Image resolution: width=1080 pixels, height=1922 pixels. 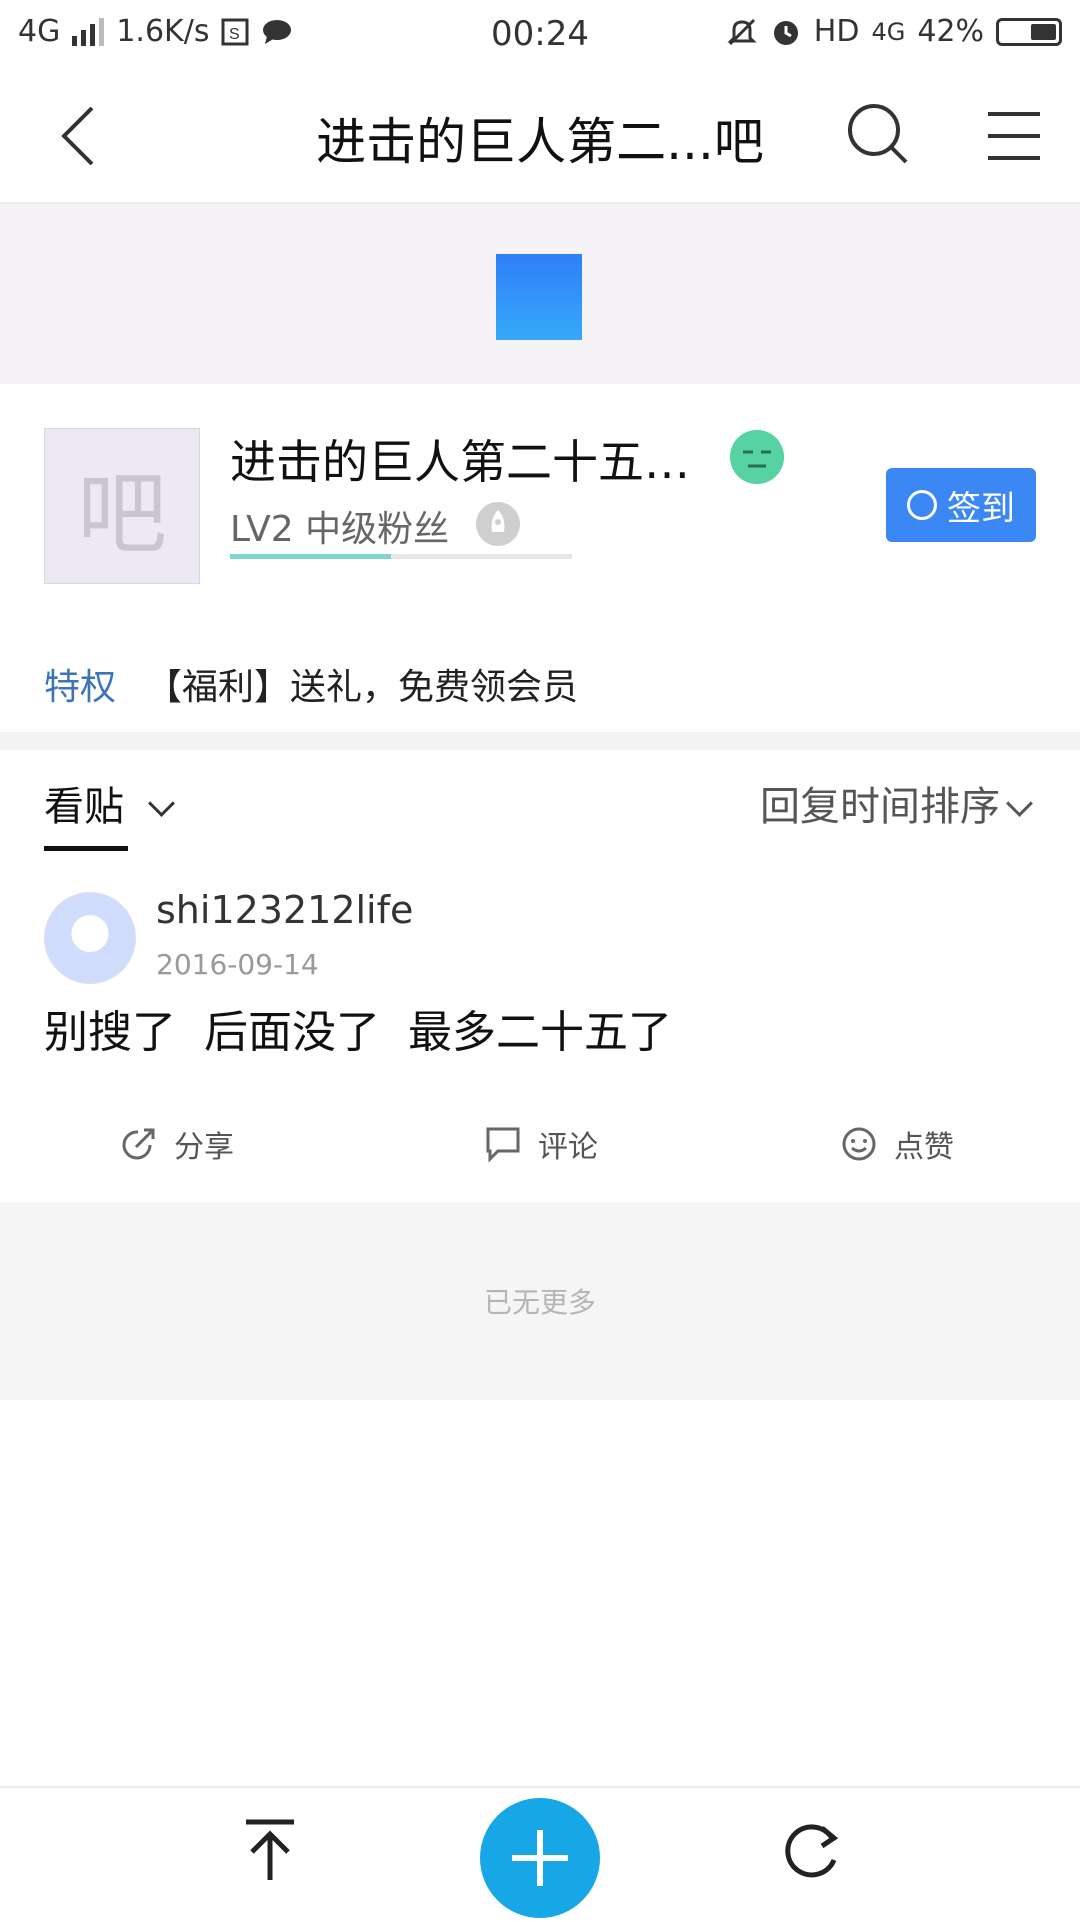 I want to click on plus-icon, so click(x=540, y=1858).